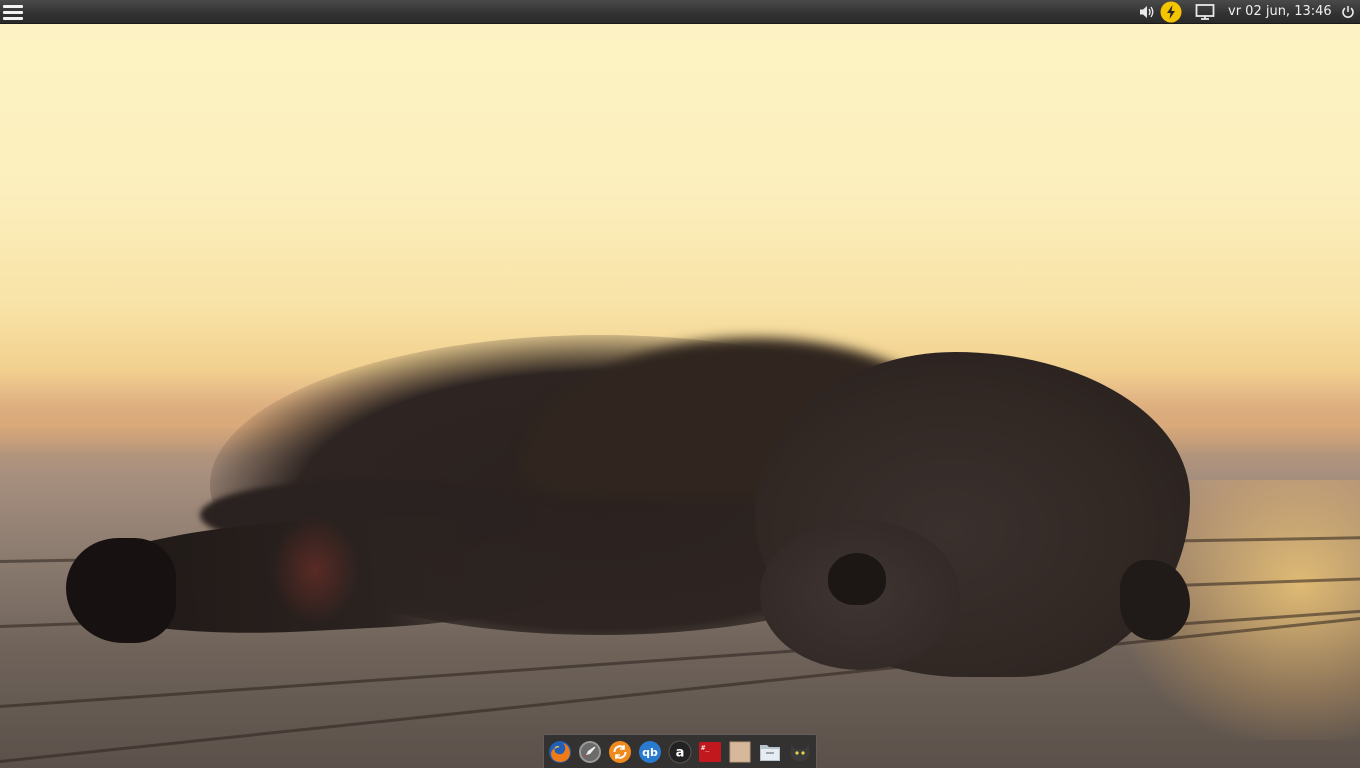  Describe the element at coordinates (620, 752) in the screenshot. I see `software-updater-icon` at that location.